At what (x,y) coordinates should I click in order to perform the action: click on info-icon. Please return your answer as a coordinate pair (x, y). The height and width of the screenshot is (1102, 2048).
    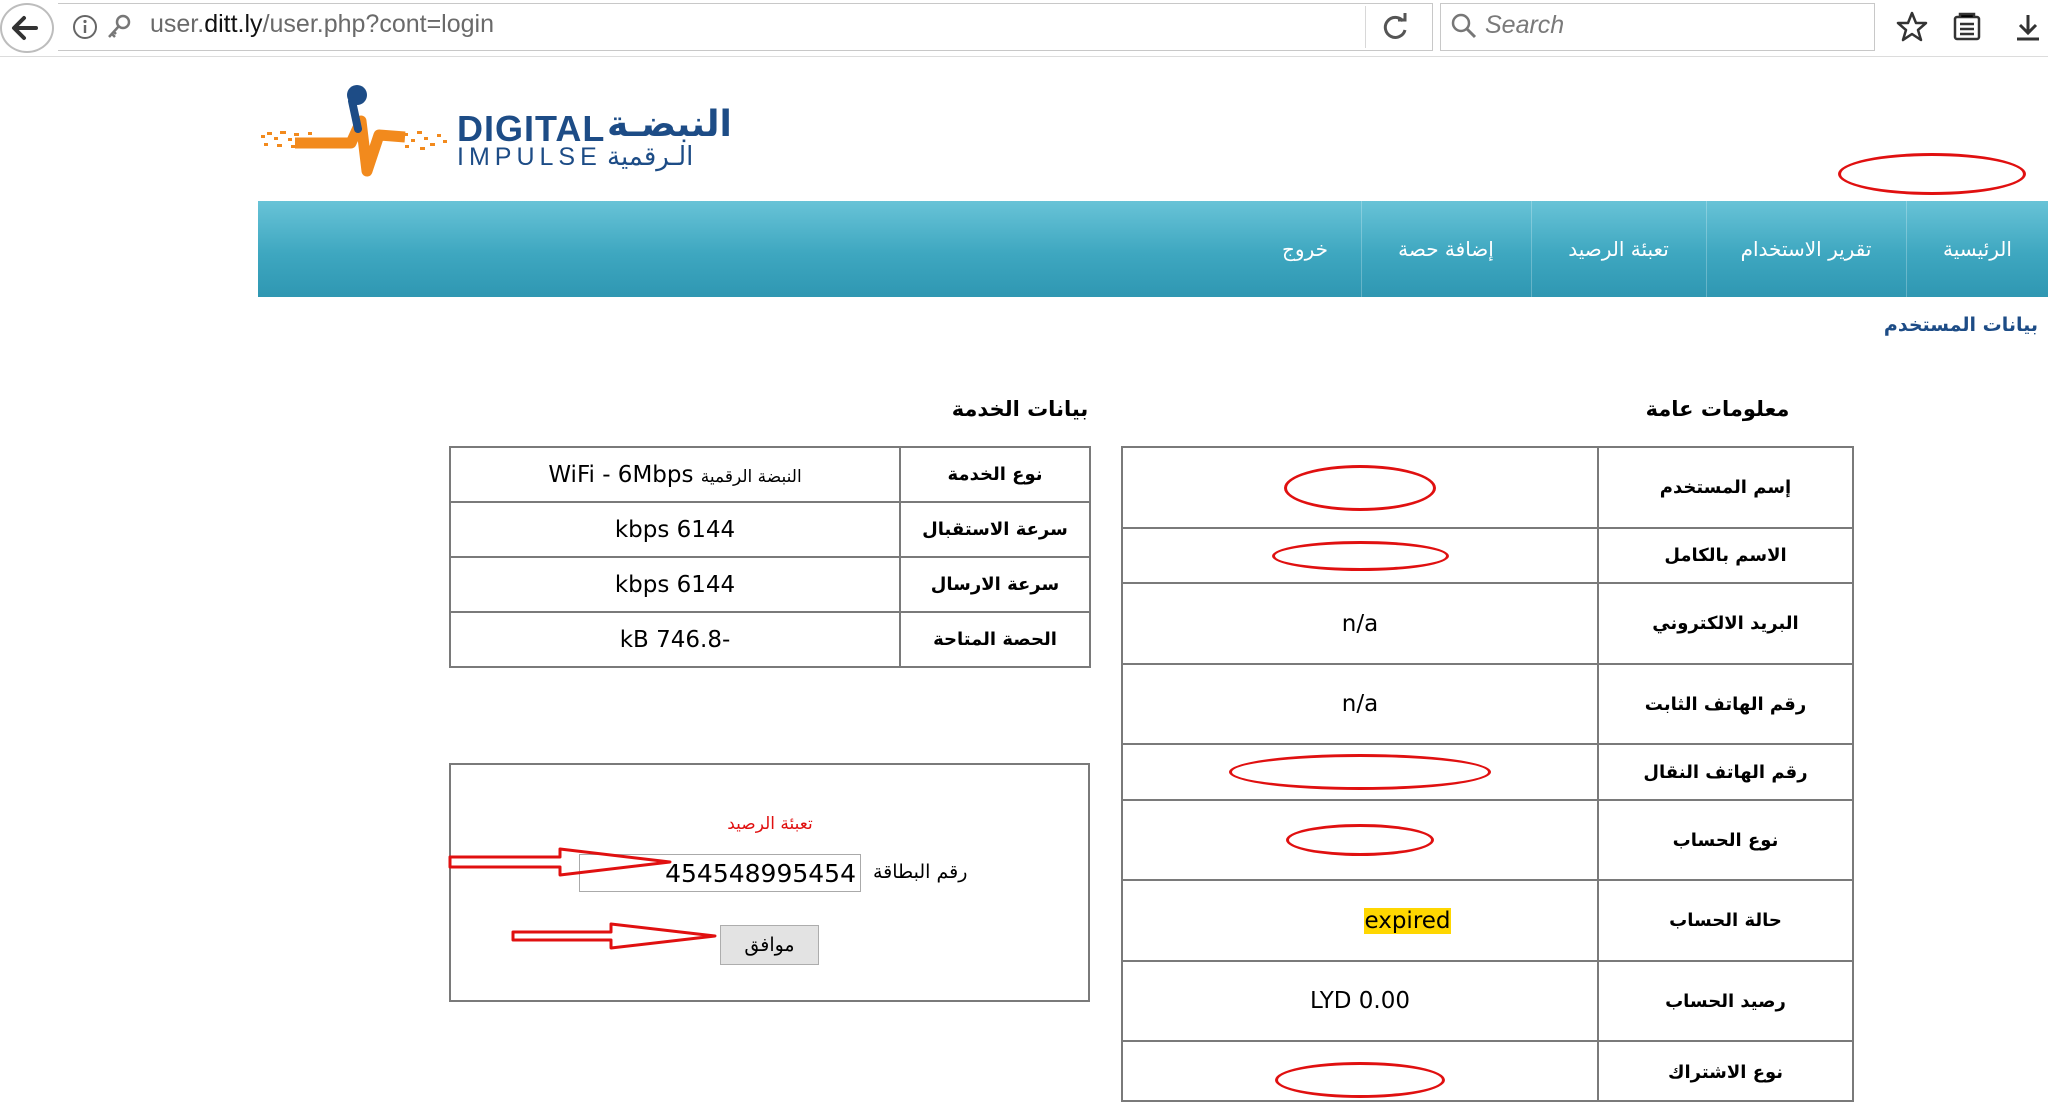
    Looking at the image, I should click on (85, 27).